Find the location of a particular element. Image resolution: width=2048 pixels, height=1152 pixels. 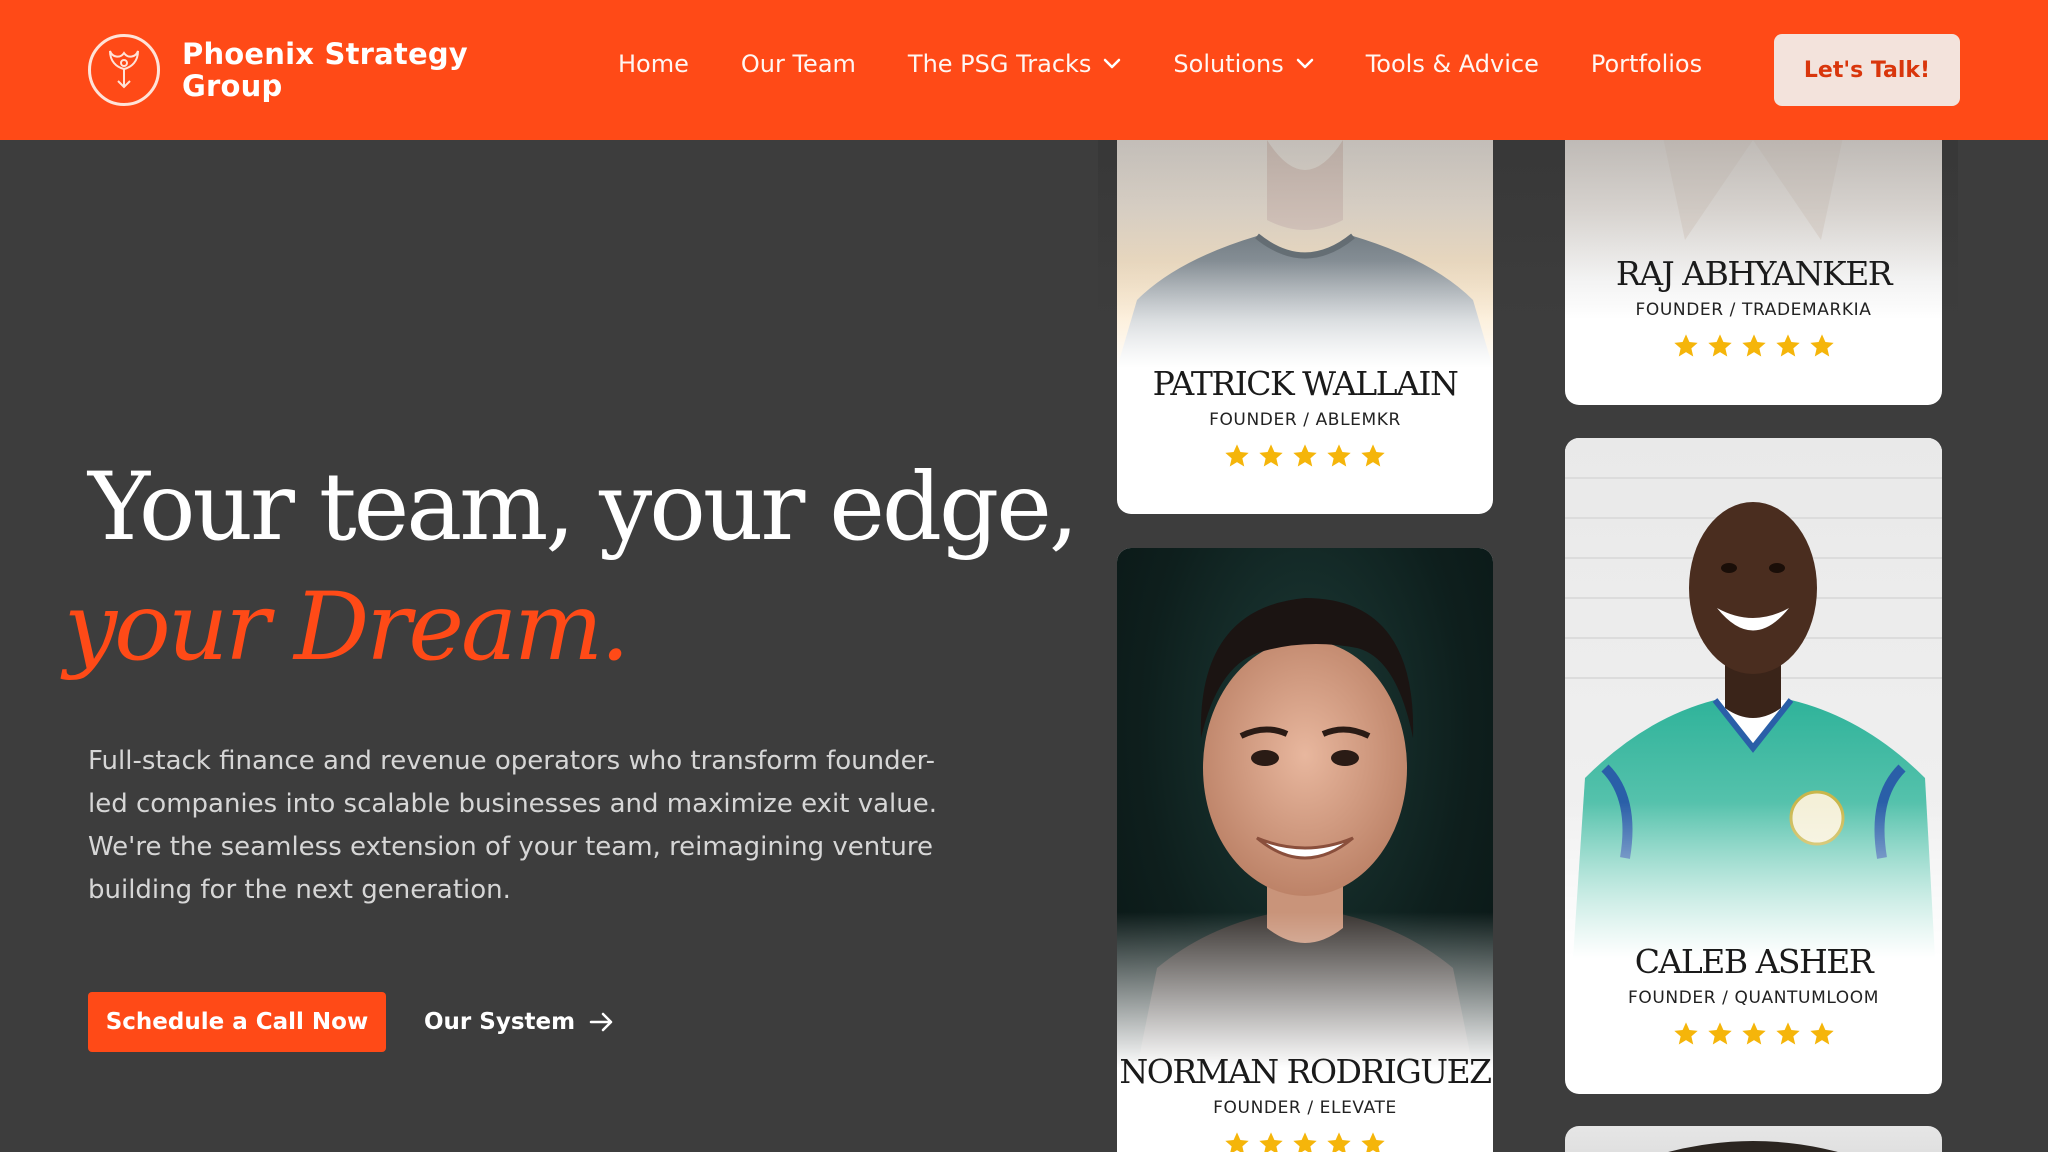

founder-role: FOUNDER / QUANTUMLOOM is located at coordinates (1753, 998).